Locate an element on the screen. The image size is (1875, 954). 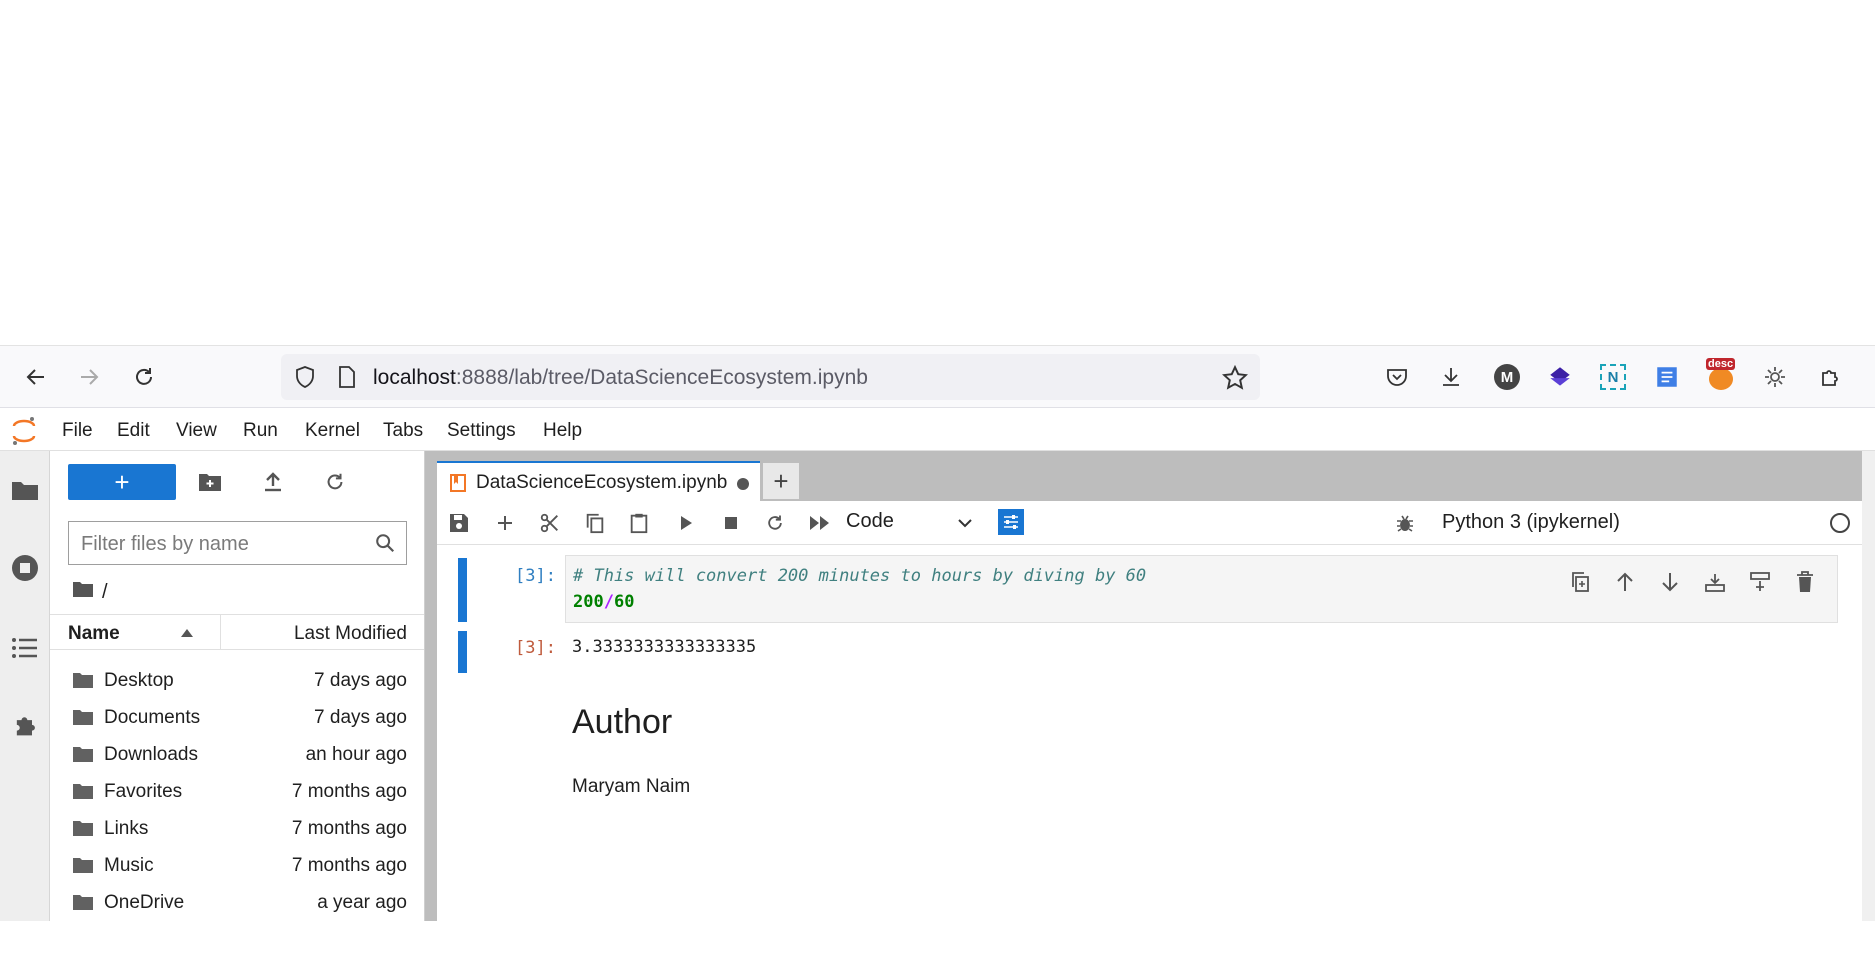
fast-forward-icon is located at coordinates (820, 523).